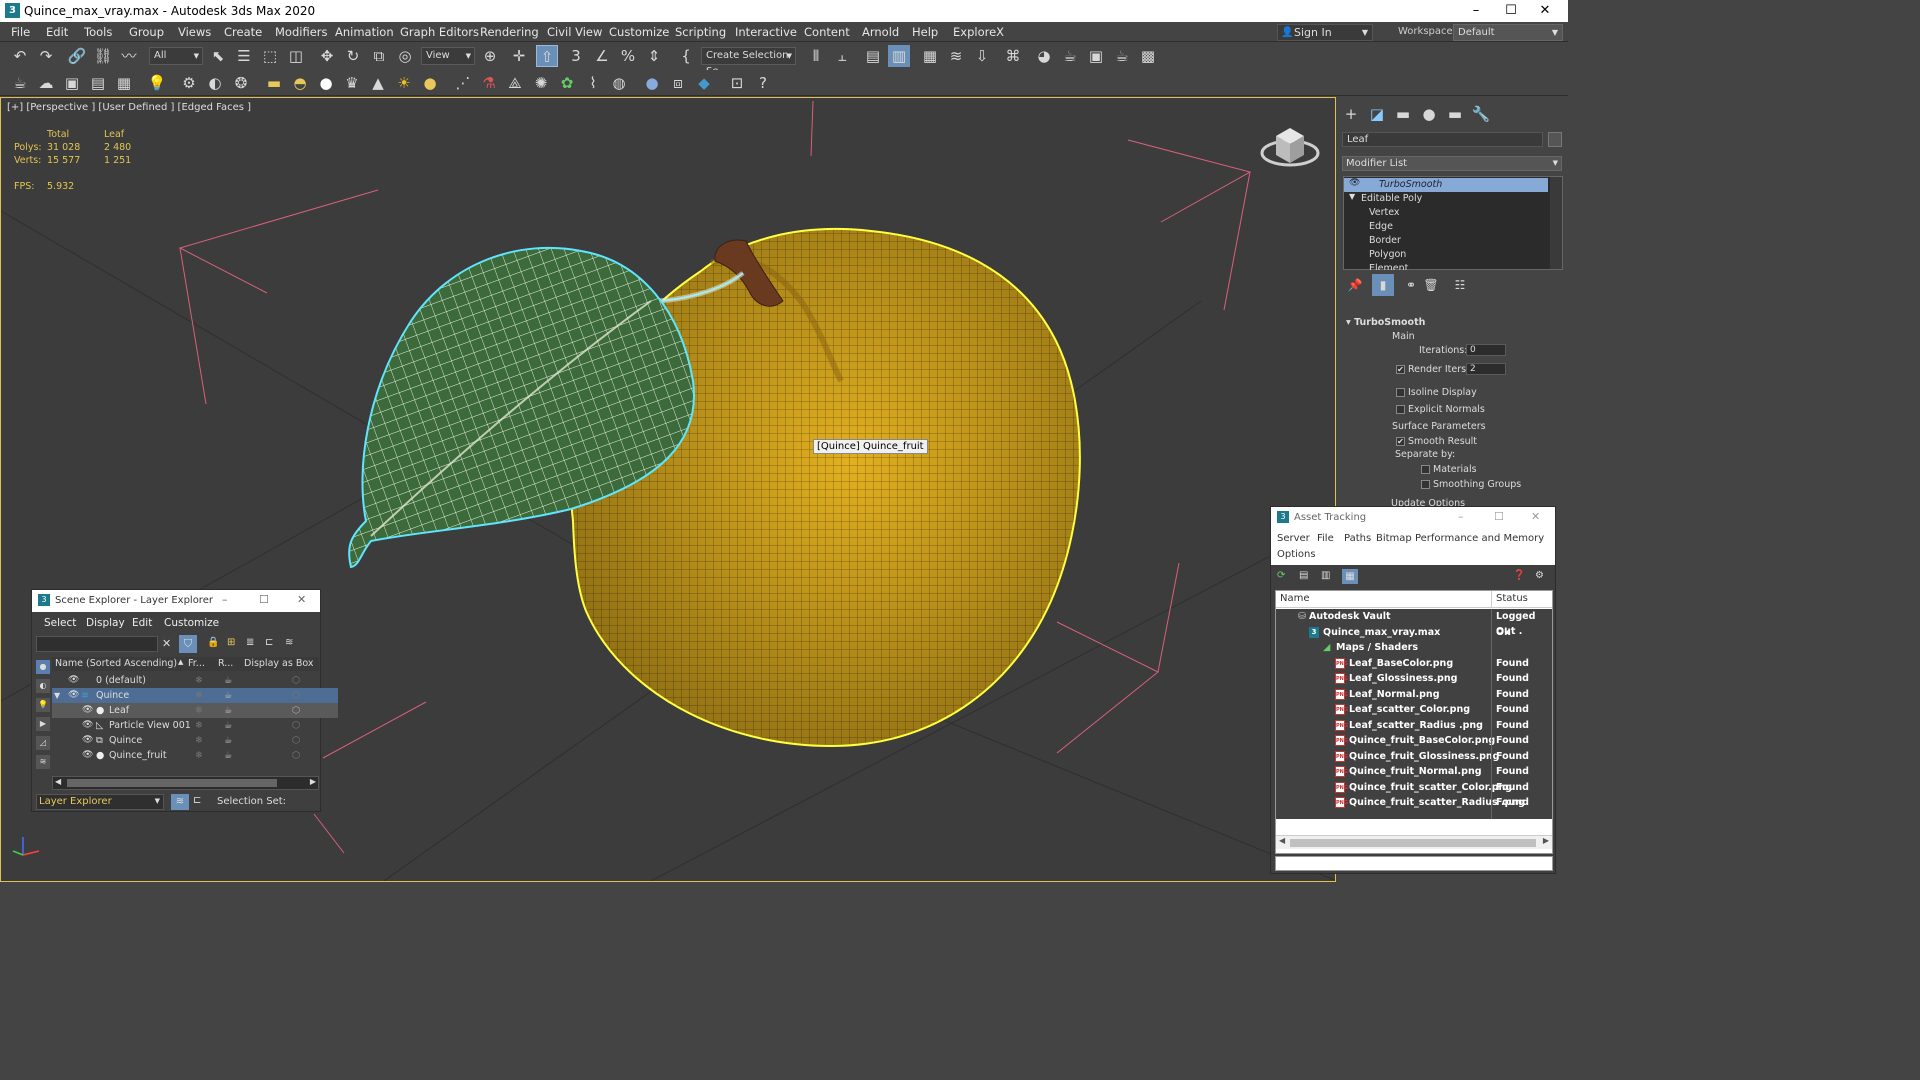 The height and width of the screenshot is (1080, 1920). I want to click on asset-row: ◢ Maps / Shaders, so click(1414, 648).